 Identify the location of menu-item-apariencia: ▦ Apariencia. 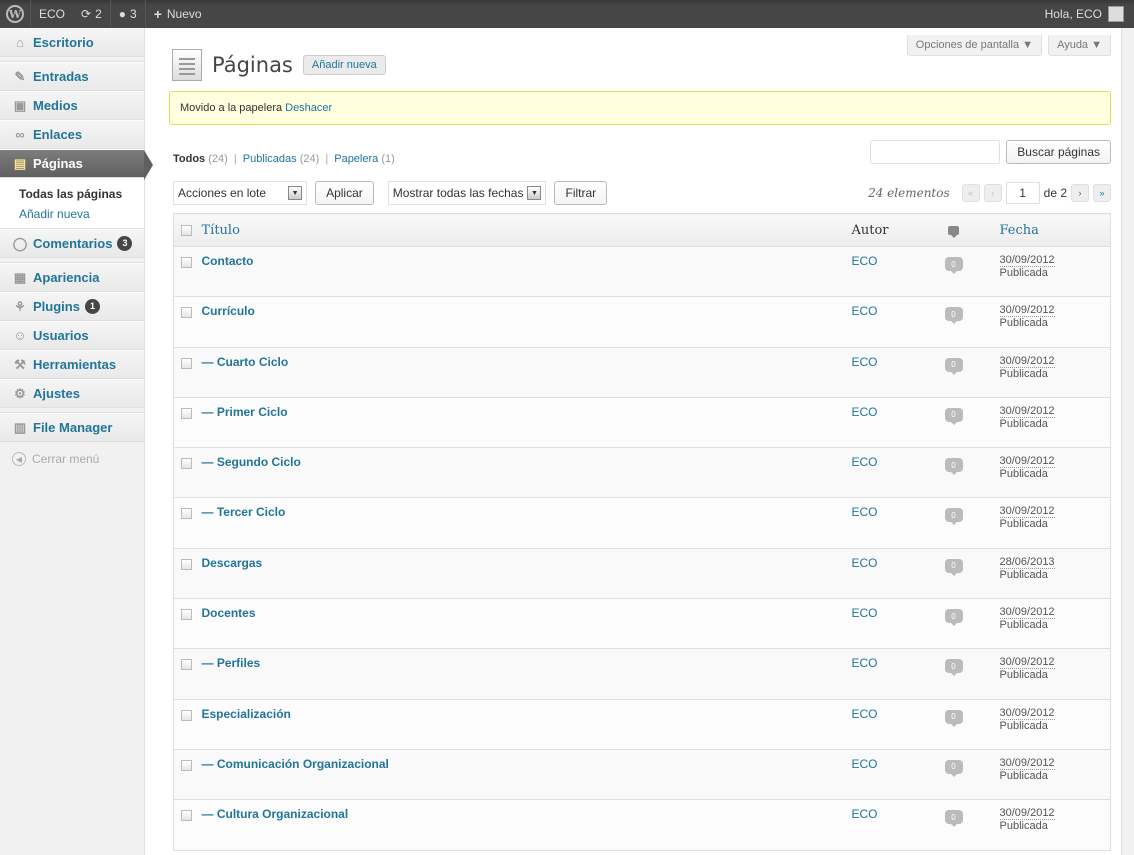
(72, 277).